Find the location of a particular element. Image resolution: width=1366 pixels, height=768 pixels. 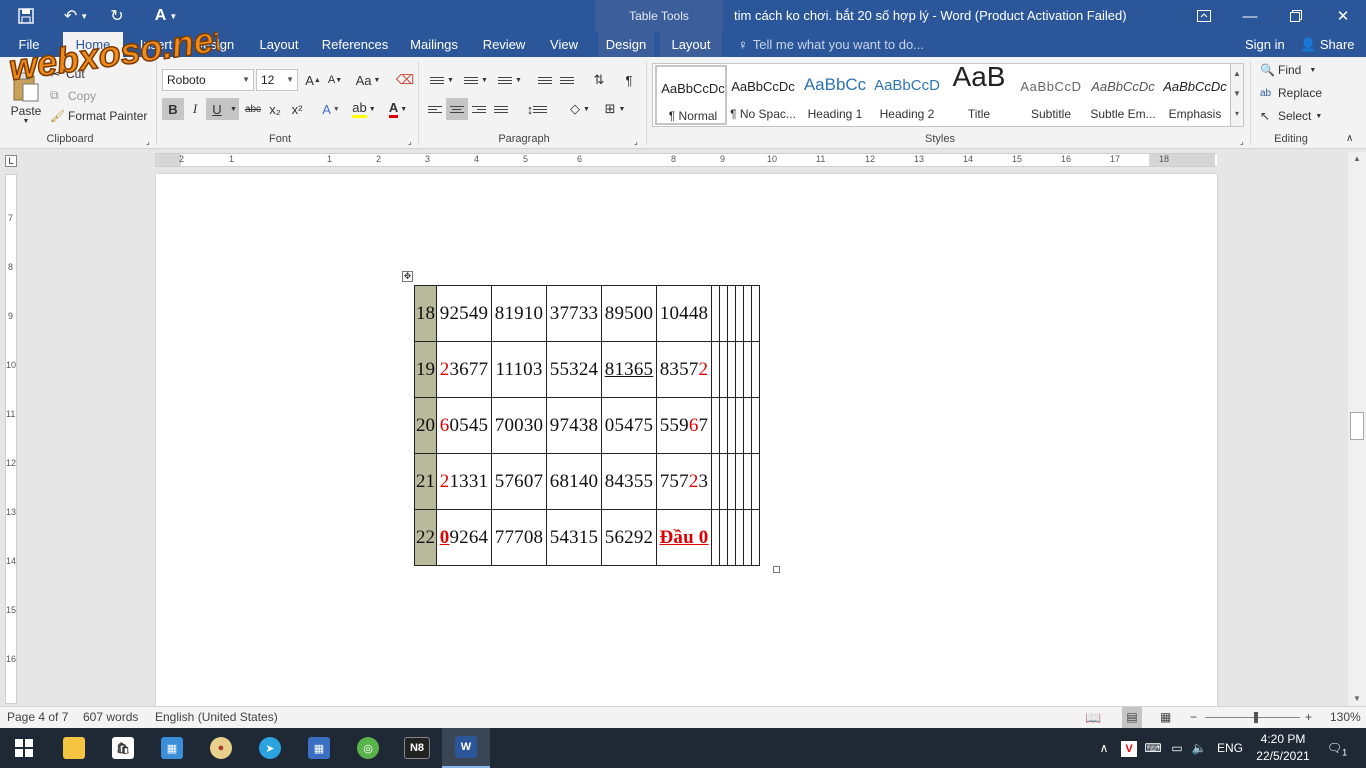

control-panel-app: ▦ is located at coordinates (172, 748).